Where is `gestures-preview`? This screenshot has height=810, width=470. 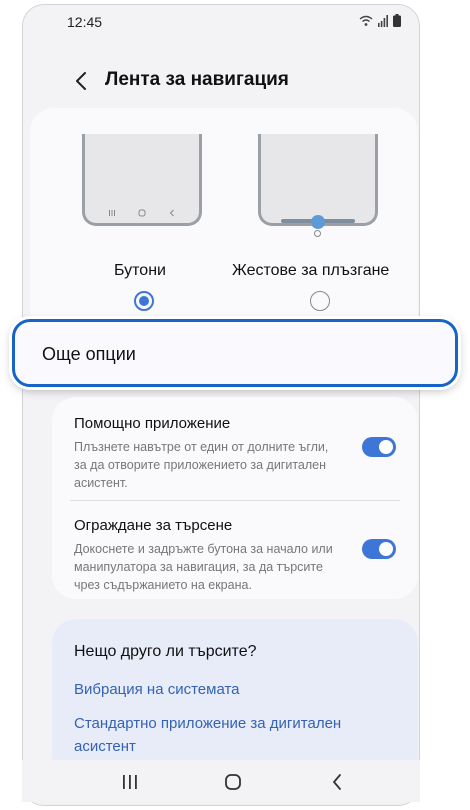
gestures-preview is located at coordinates (318, 181).